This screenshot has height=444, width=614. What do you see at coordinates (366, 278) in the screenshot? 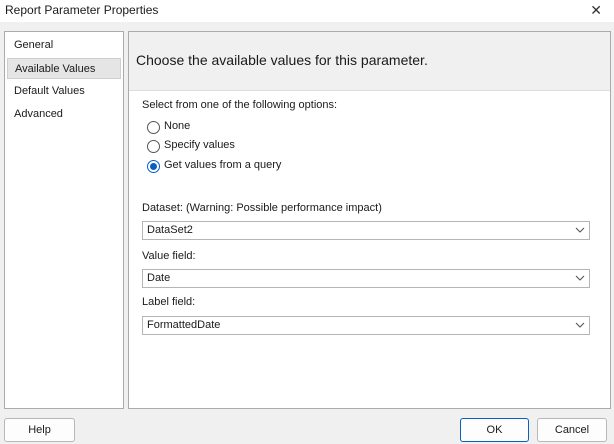
I see `value-field-select: Date` at bounding box center [366, 278].